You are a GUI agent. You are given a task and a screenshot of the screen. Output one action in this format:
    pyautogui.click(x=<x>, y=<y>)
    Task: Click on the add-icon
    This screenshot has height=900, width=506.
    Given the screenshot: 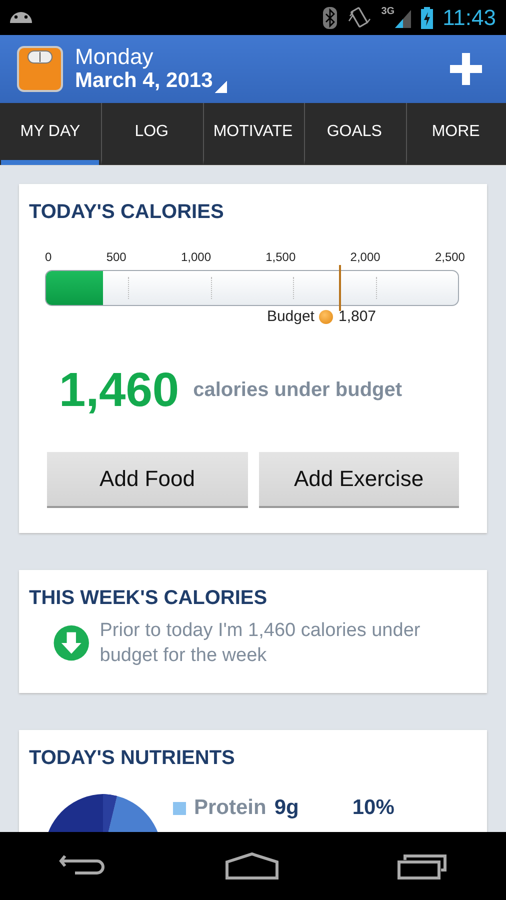 What is the action you would take?
    pyautogui.click(x=466, y=69)
    